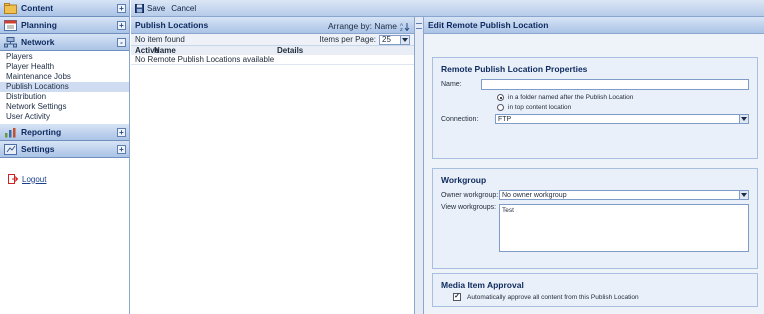  Describe the element at coordinates (451, 84) in the screenshot. I see `name-label: Name:` at that location.